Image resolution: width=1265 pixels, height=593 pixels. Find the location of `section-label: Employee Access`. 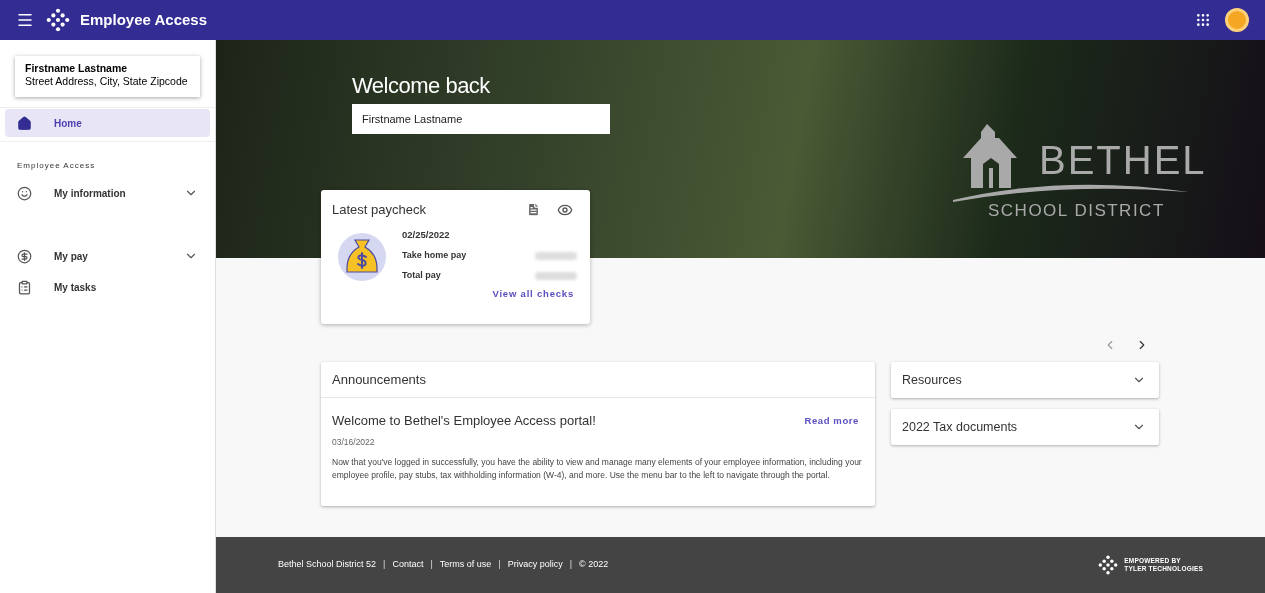

section-label: Employee Access is located at coordinates (56, 165).